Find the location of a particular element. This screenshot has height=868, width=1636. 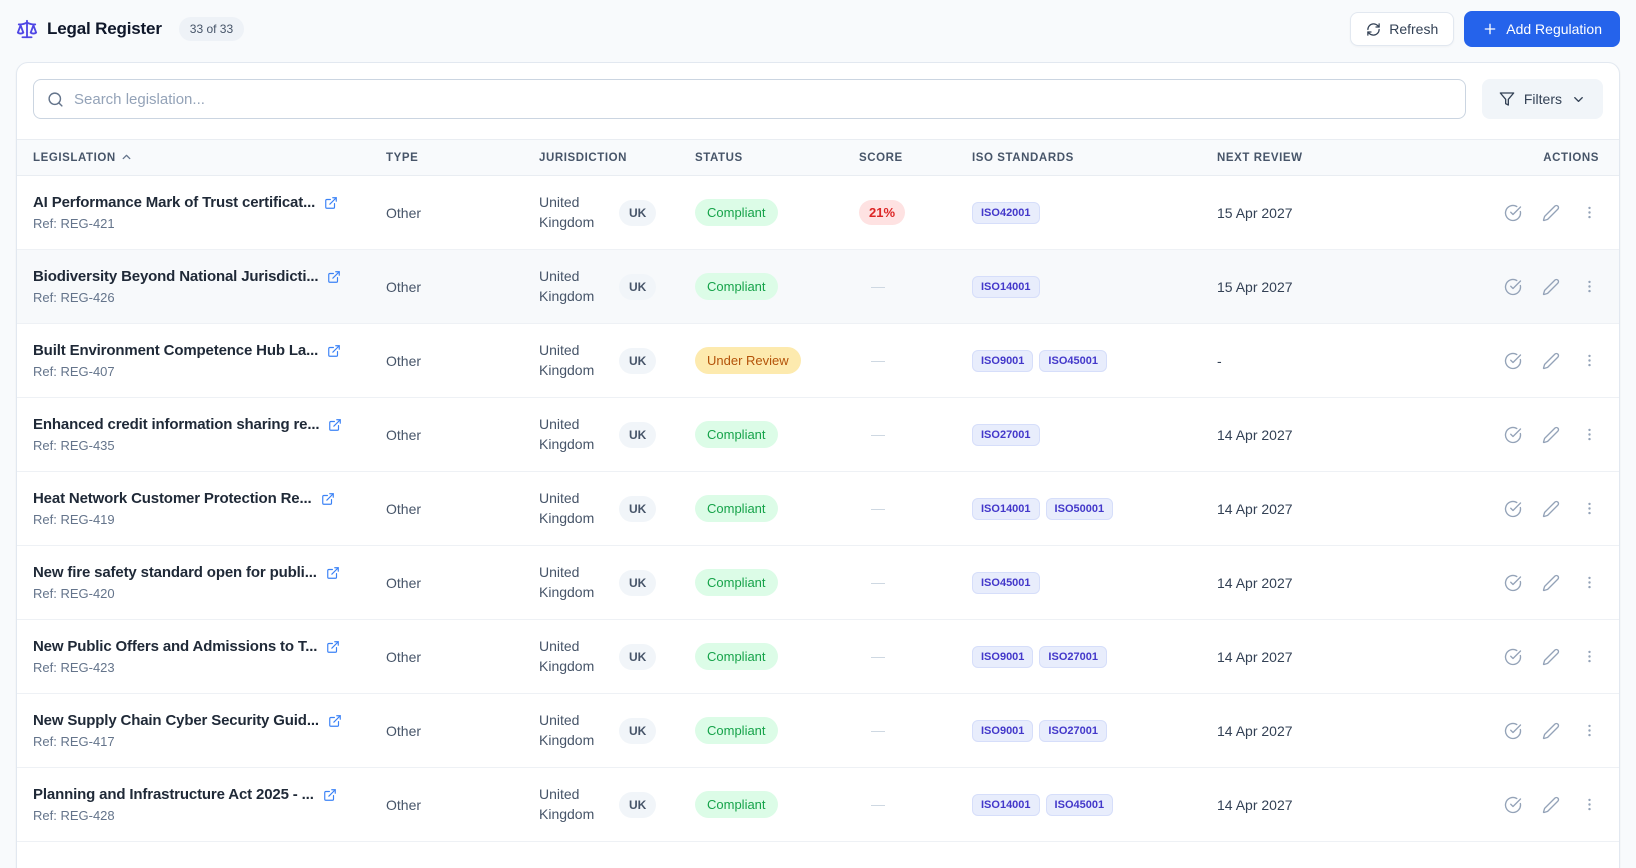

search-input is located at coordinates (763, 99).